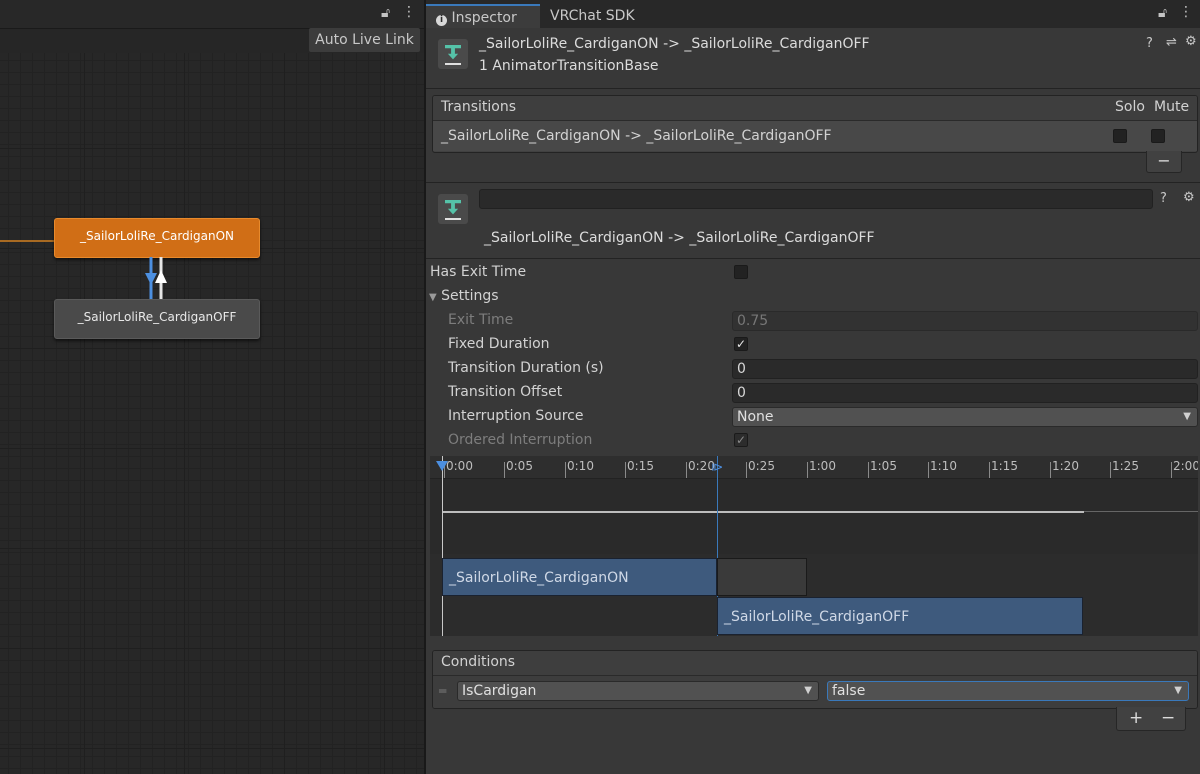 The image size is (1200, 774). I want to click on condition-value-value: false, so click(849, 691).